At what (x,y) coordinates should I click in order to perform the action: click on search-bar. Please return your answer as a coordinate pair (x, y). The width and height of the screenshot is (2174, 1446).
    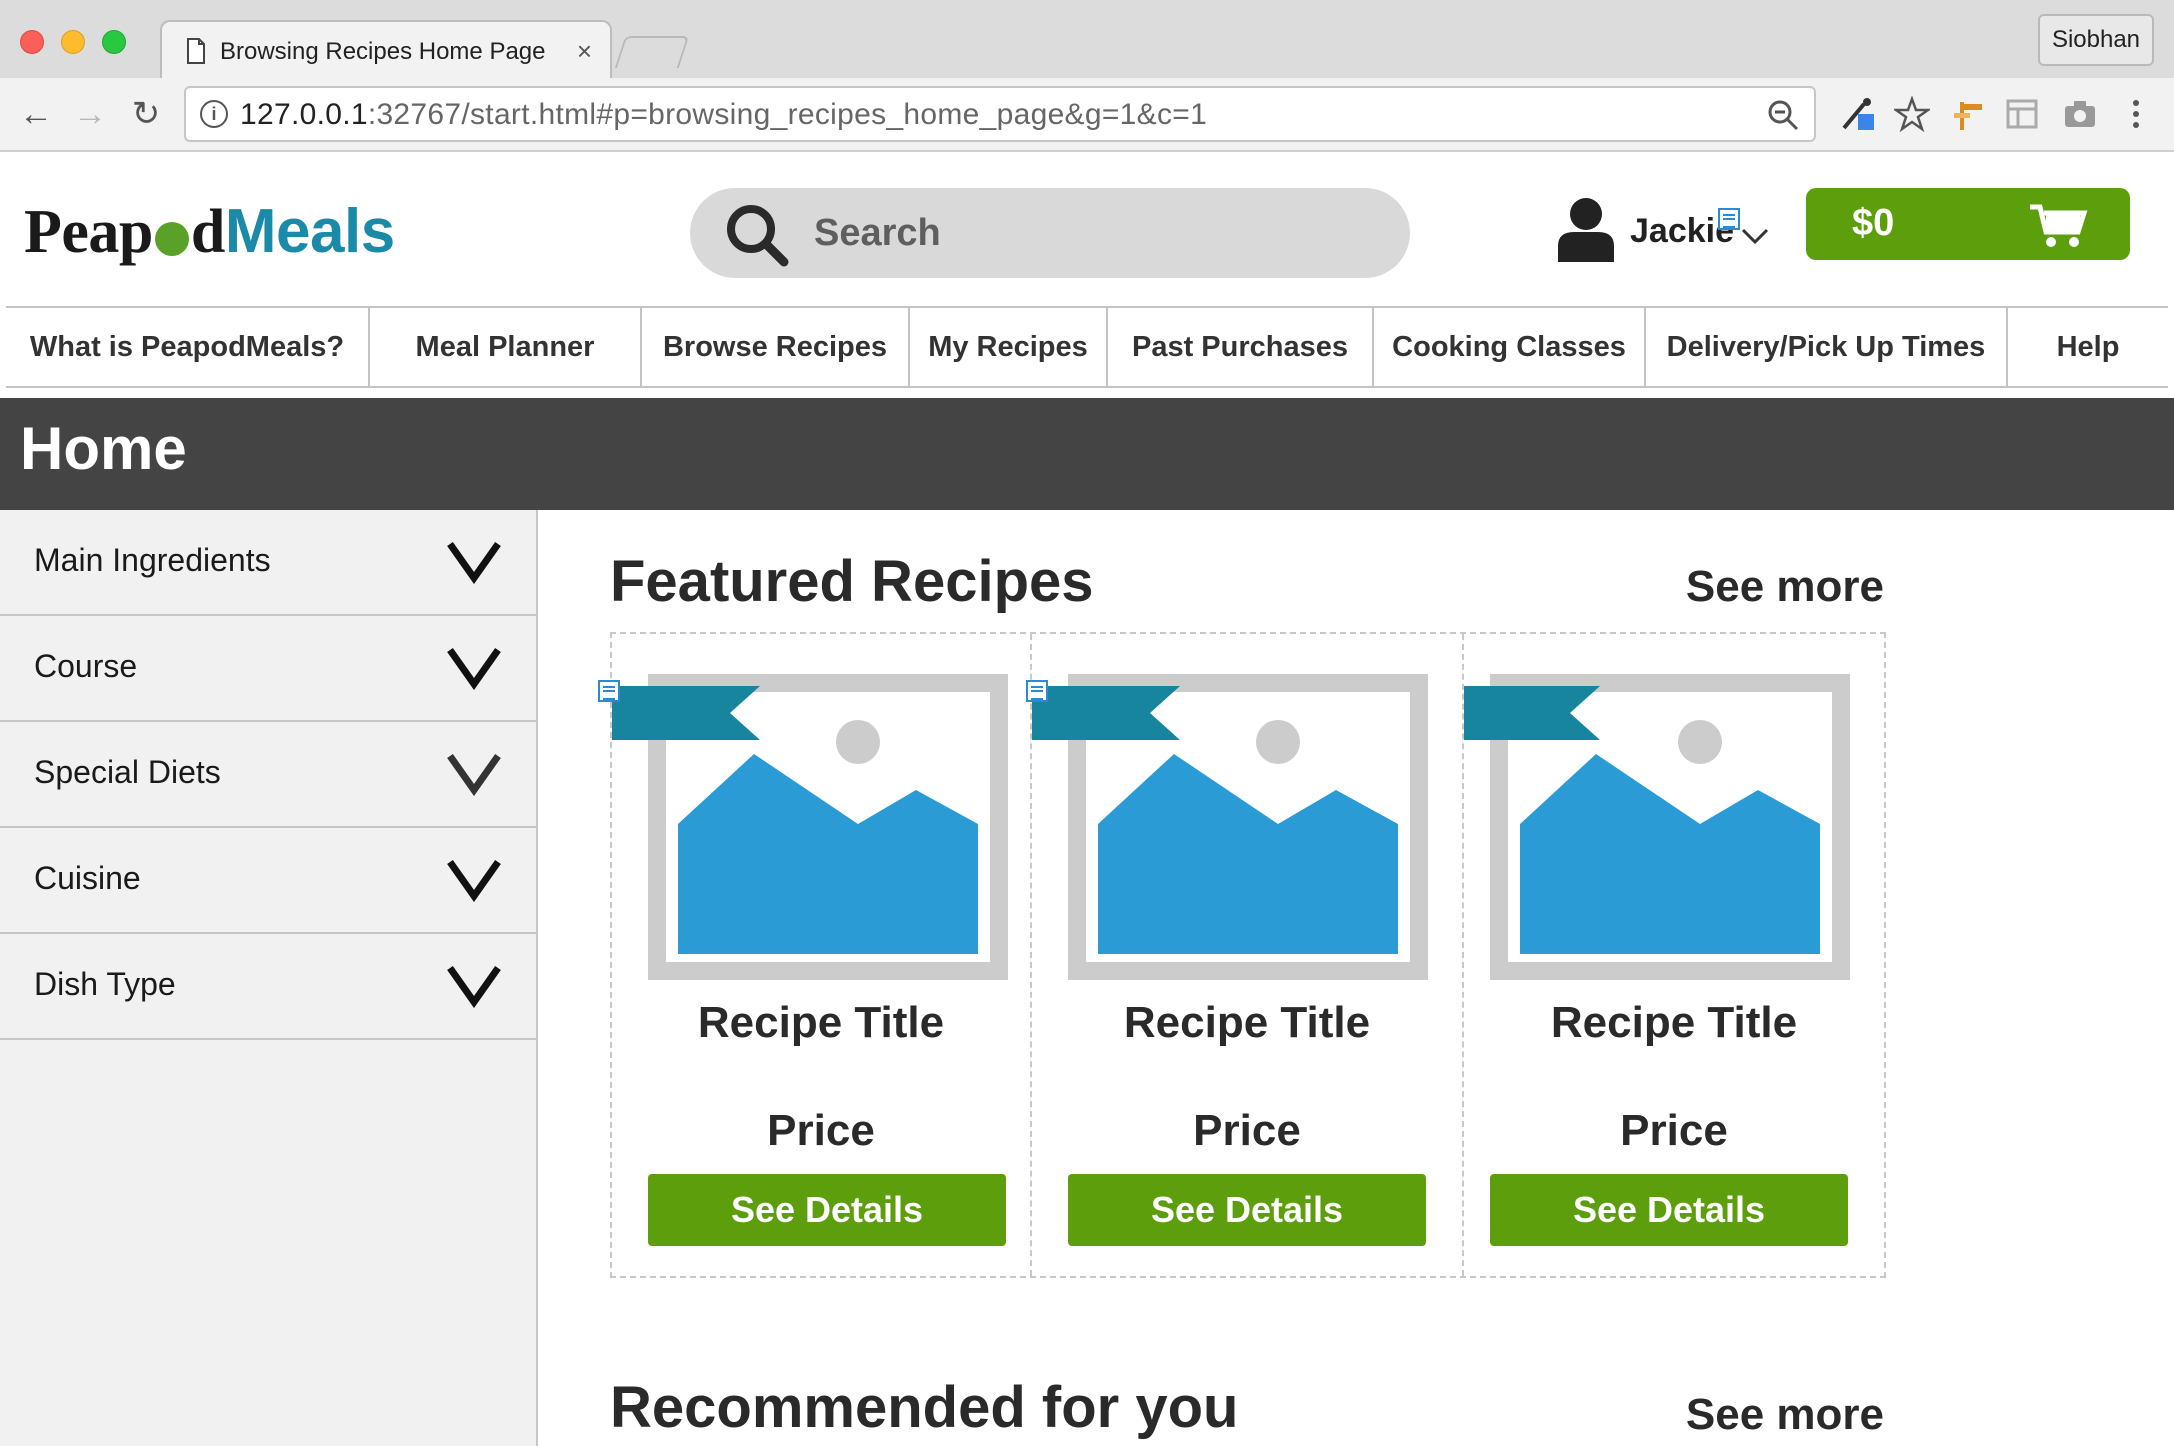
    Looking at the image, I should click on (1050, 233).